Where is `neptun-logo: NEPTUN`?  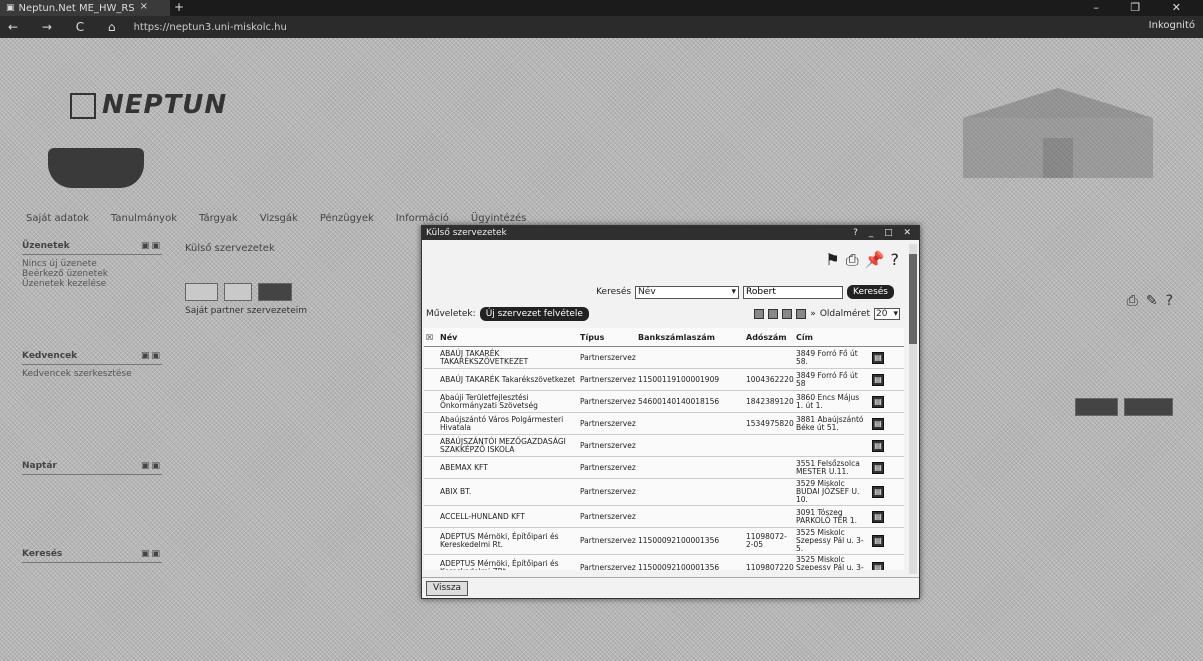 neptun-logo: NEPTUN is located at coordinates (148, 105).